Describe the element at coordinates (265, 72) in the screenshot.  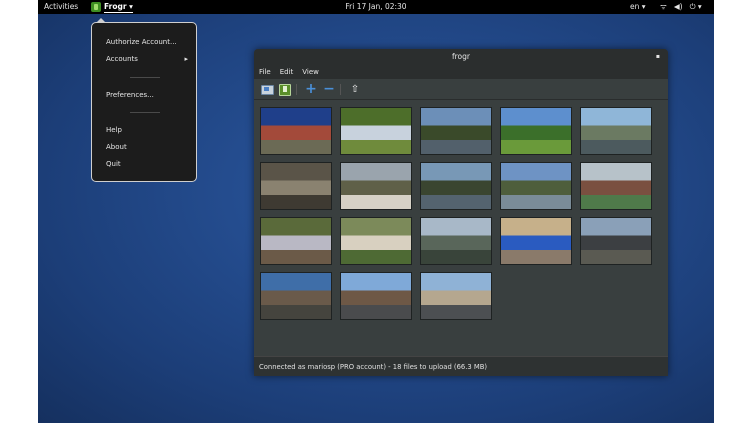
I see `menu-file: File` at that location.